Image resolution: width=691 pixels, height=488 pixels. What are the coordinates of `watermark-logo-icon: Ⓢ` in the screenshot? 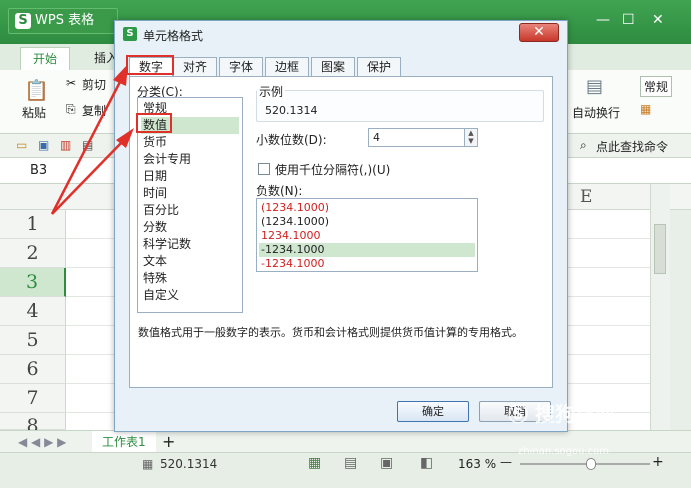 It's located at (518, 414).